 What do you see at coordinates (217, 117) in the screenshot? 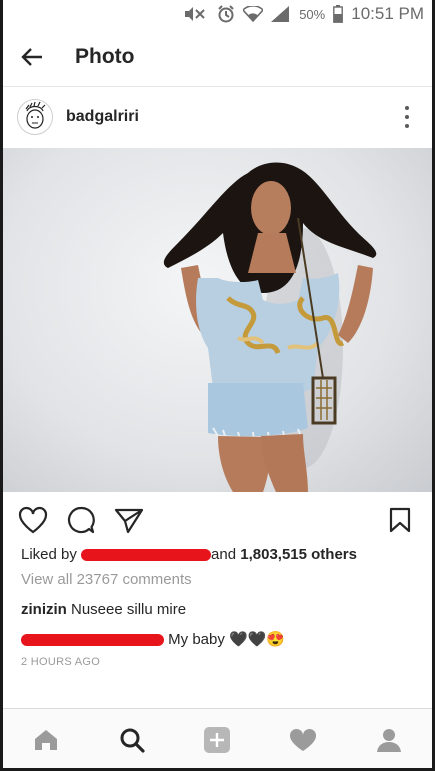
I see `post-header: badgalriri` at bounding box center [217, 117].